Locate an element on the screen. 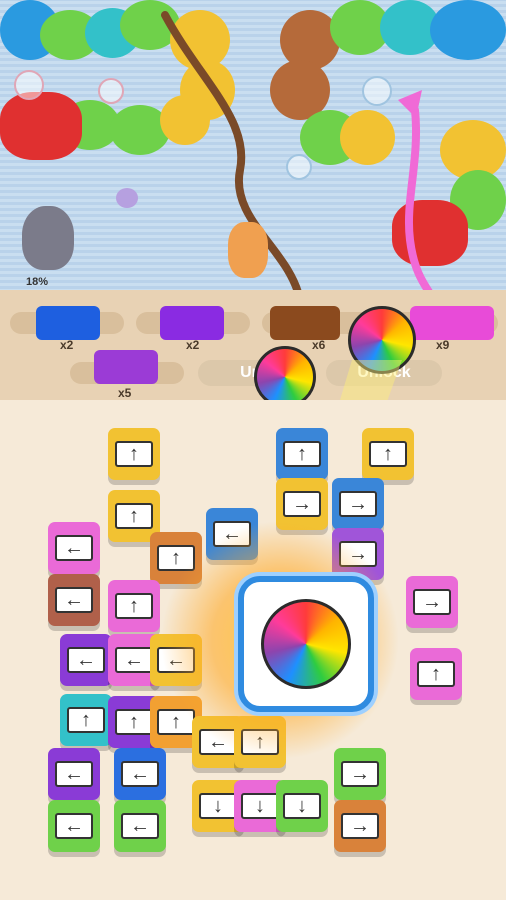 The width and height of the screenshot is (506, 900). powerup-card is located at coordinates (306, 644).